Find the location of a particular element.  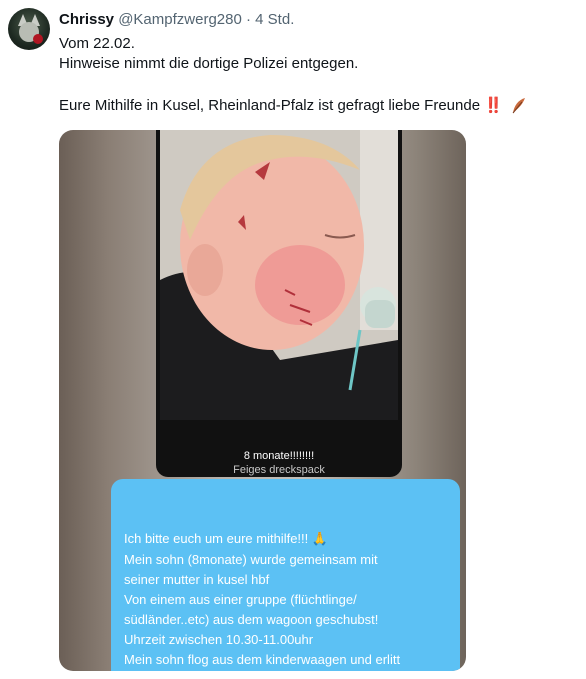

author-handle: @Kampfzwerg280 is located at coordinates (180, 19).